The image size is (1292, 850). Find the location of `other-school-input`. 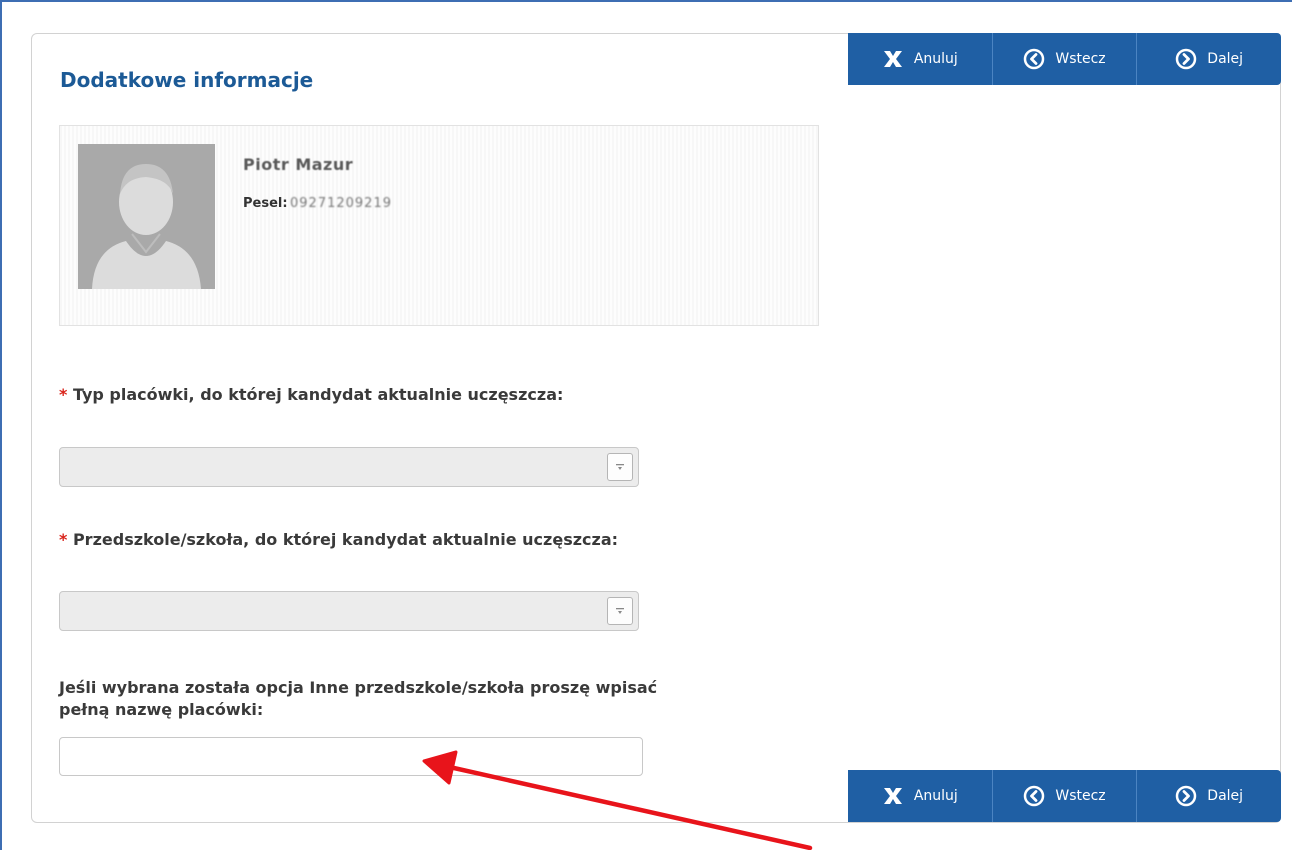

other-school-input is located at coordinates (351, 756).